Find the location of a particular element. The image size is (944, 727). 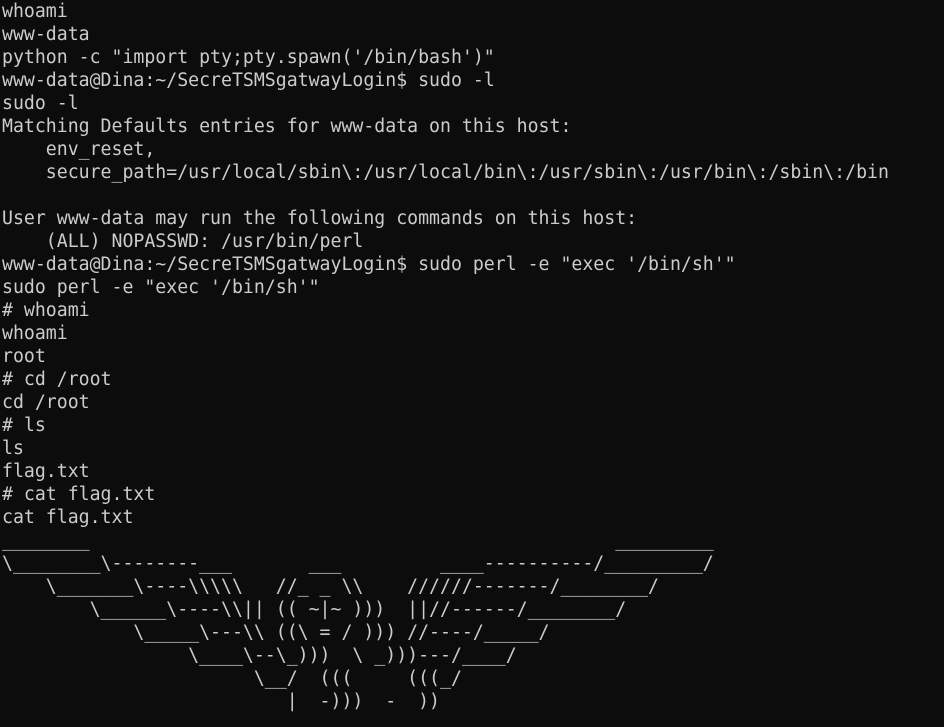

terminal-line: env_reset, is located at coordinates (79, 149).